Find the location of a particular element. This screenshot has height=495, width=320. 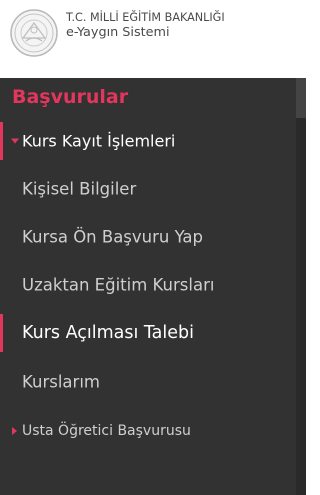

menu-item-uzaktan-egitim: Uzaktan Eğitim Kursları is located at coordinates (148, 285).